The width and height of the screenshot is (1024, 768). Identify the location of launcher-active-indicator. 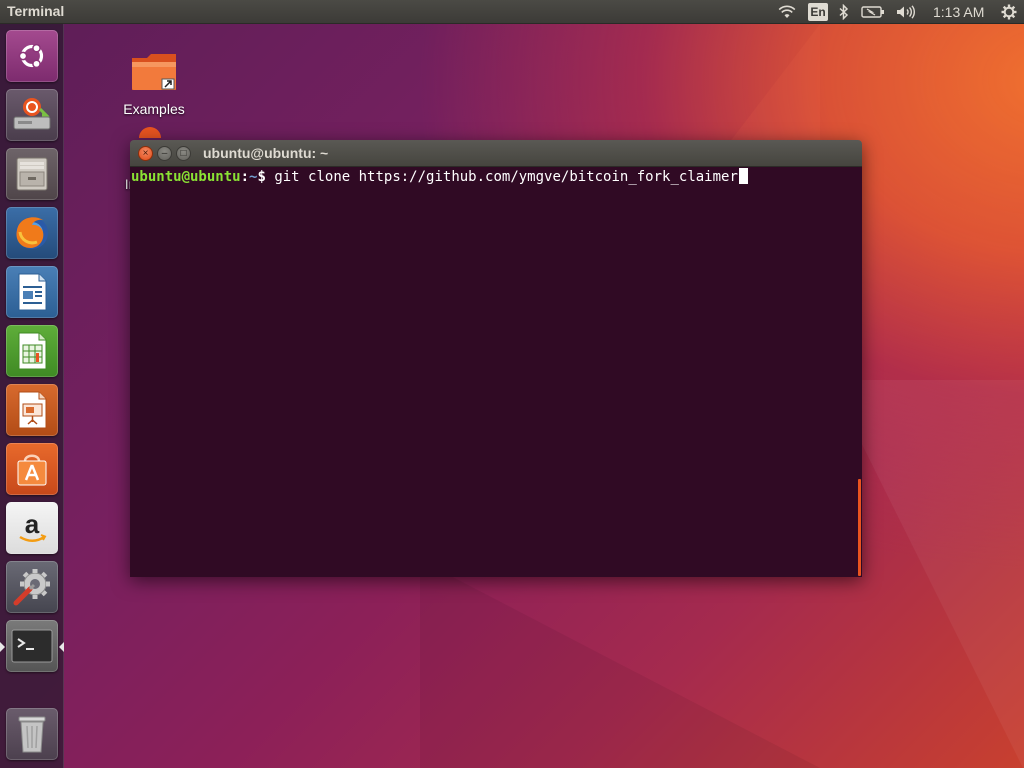
(2, 647).